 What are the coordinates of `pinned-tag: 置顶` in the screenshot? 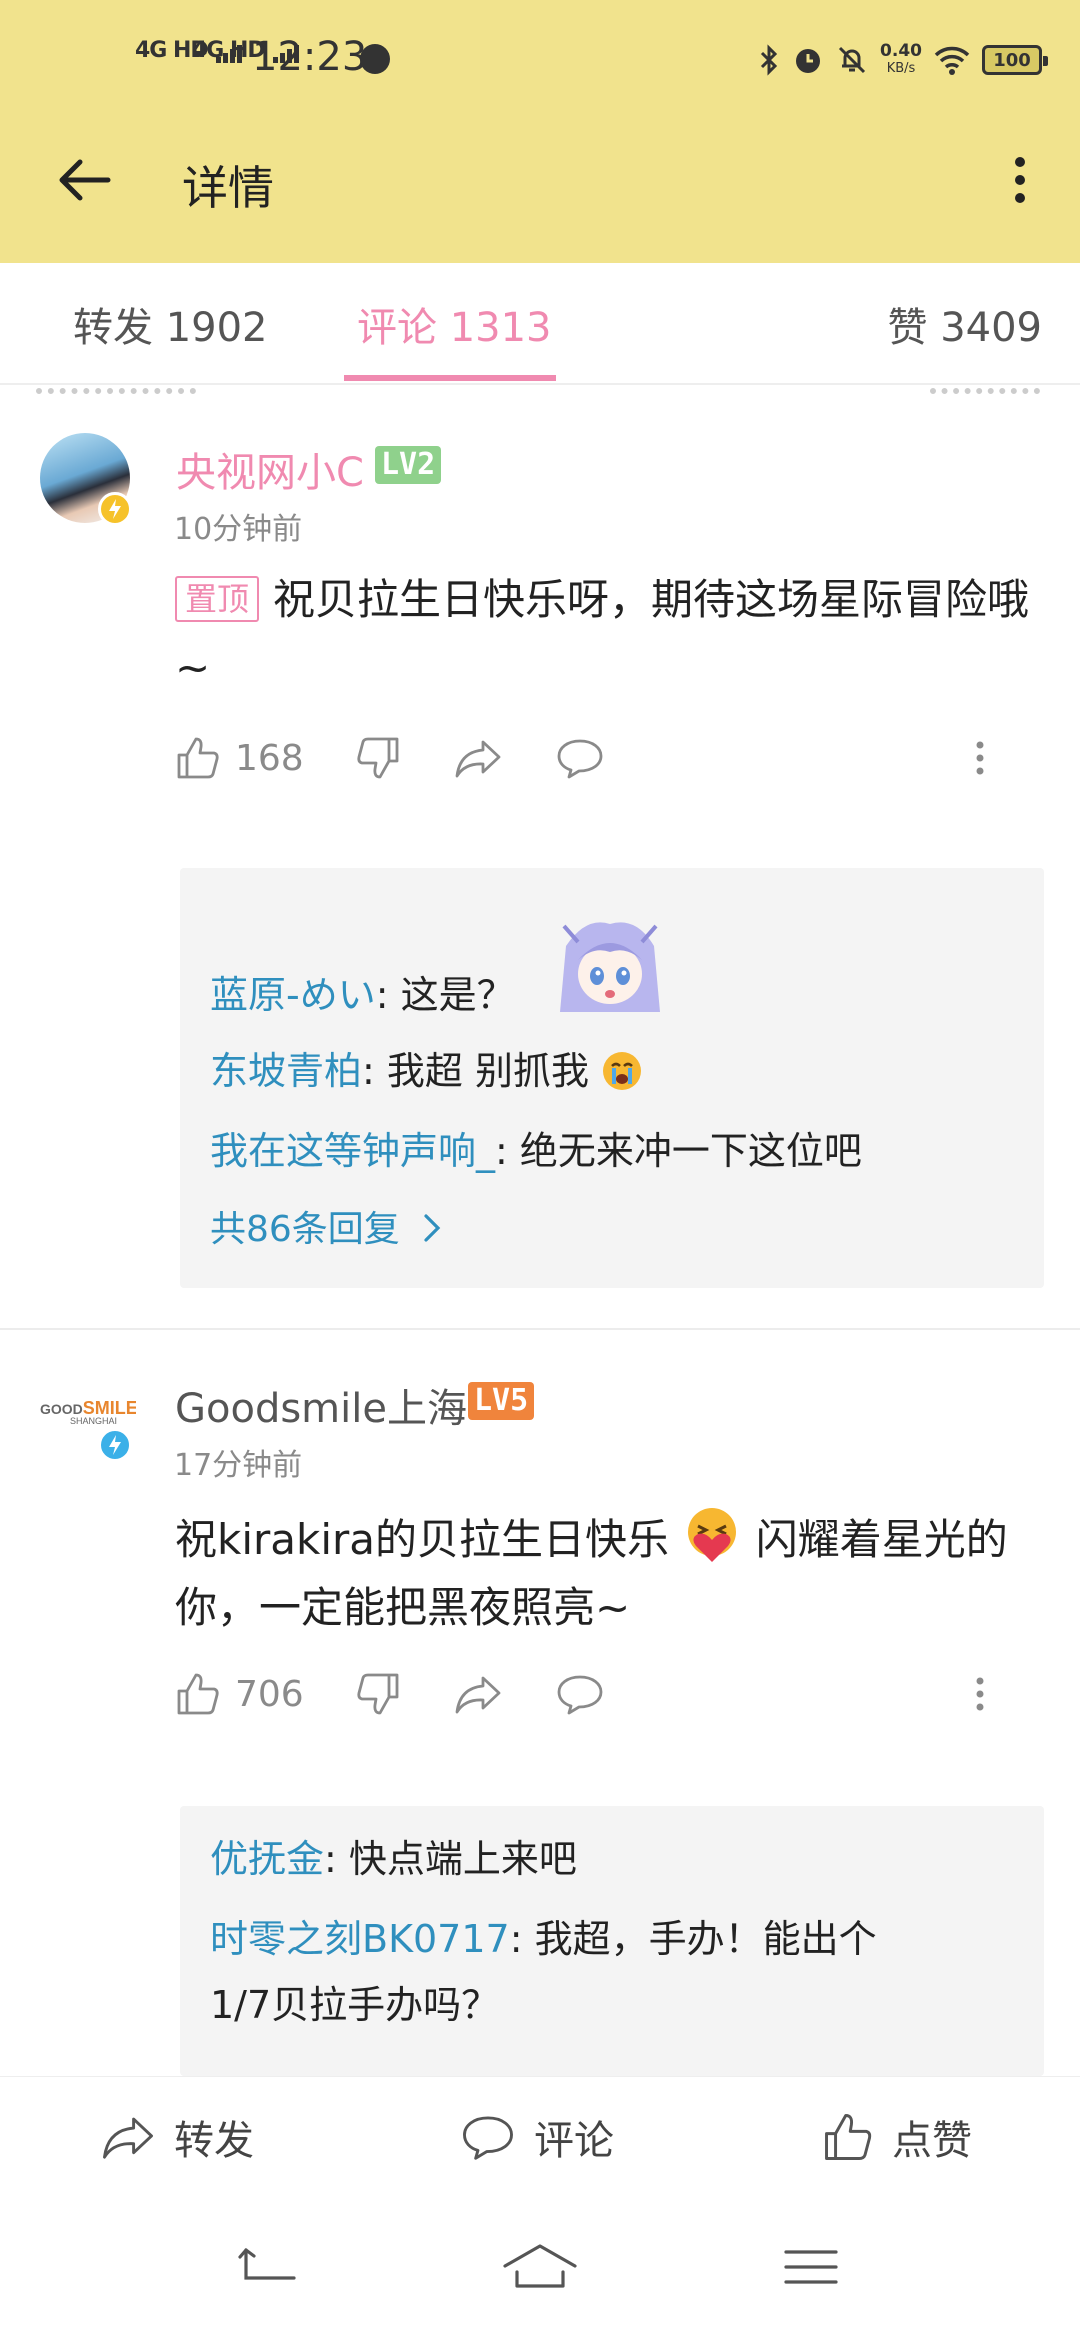 It's located at (217, 599).